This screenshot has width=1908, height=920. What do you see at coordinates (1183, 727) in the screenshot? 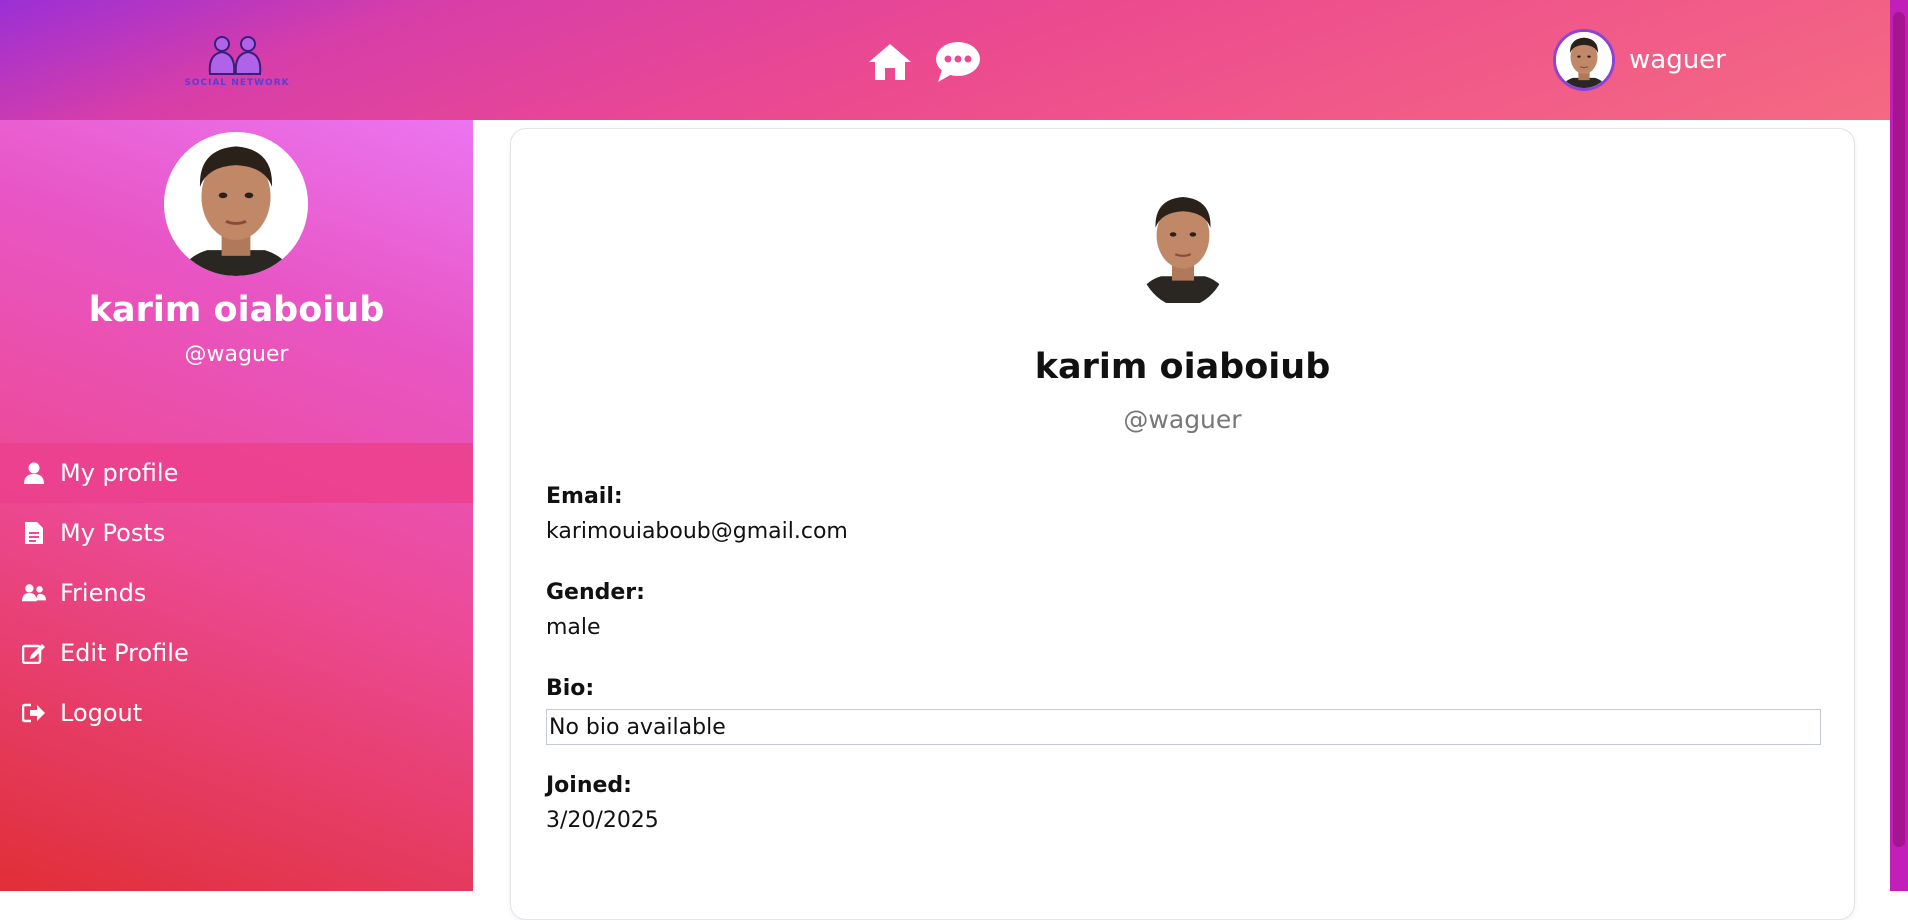
I see `bio-value: No bio available` at bounding box center [1183, 727].